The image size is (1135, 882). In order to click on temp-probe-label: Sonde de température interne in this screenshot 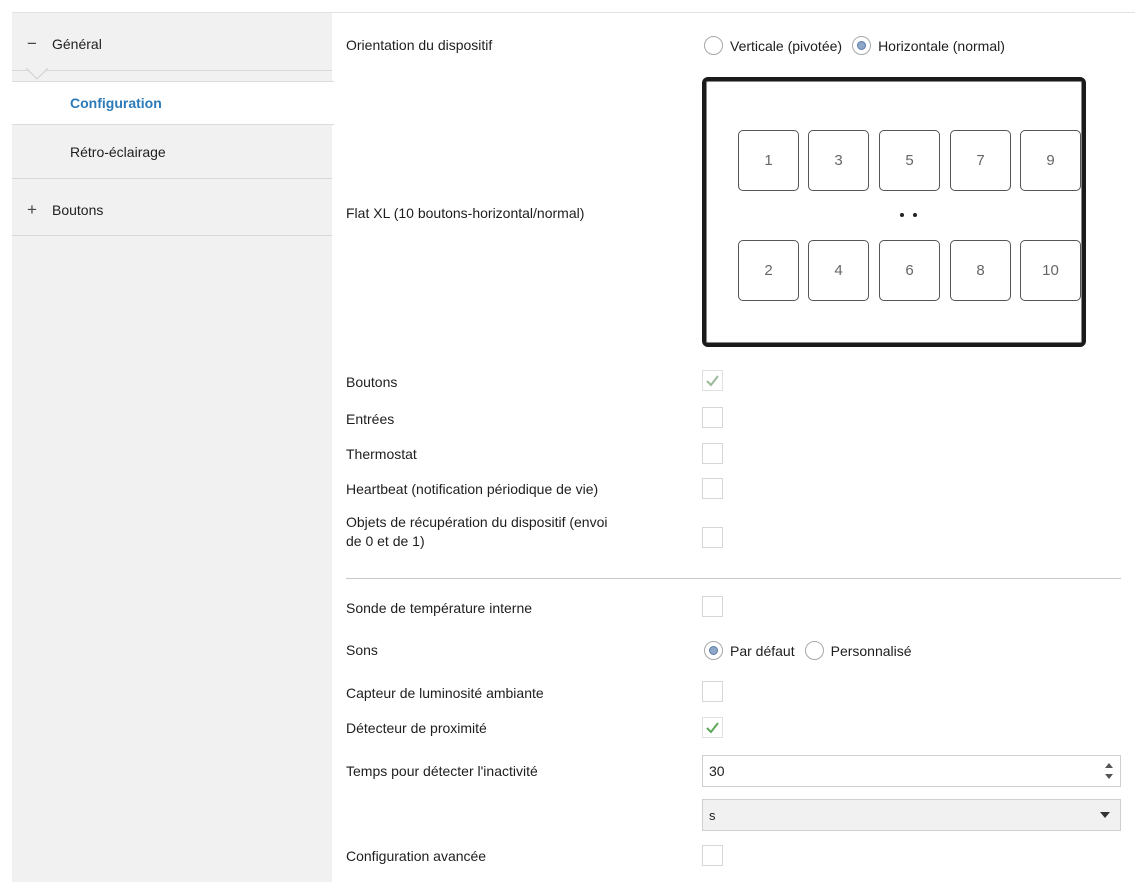, I will do `click(439, 608)`.